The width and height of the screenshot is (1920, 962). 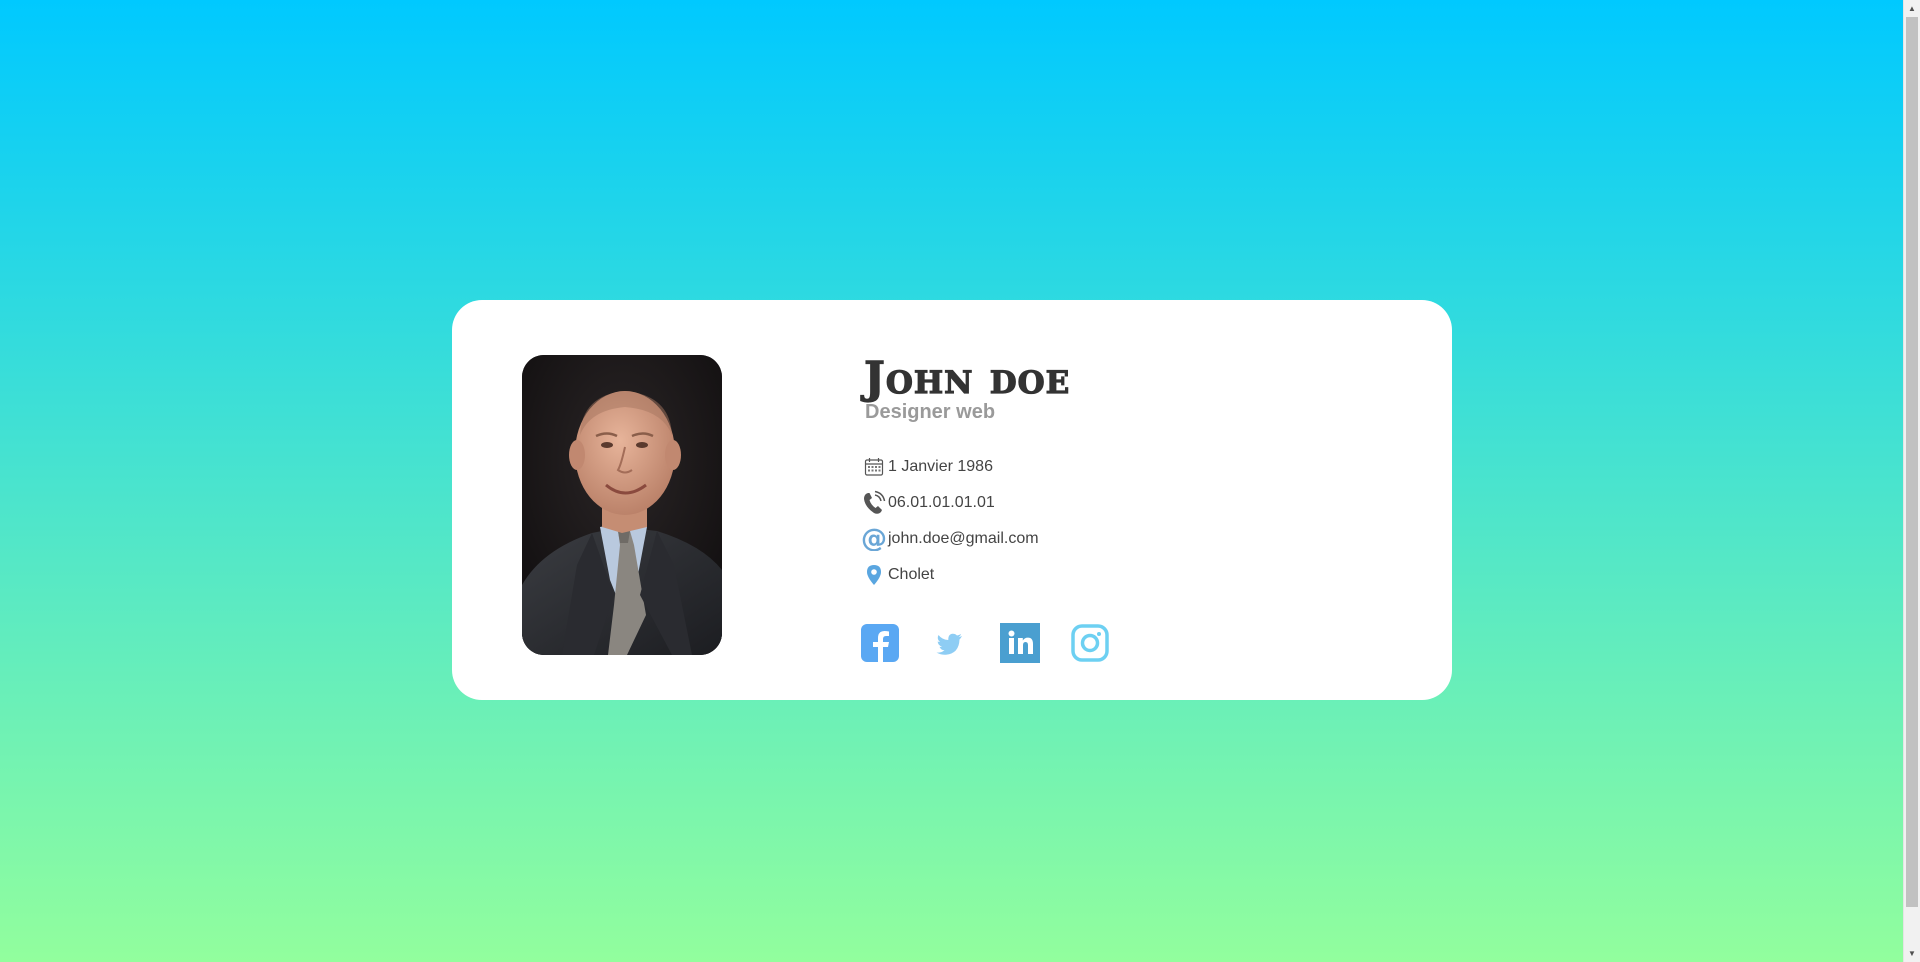 I want to click on vertical-scrollbar: ▲ ▼, so click(x=1911, y=481).